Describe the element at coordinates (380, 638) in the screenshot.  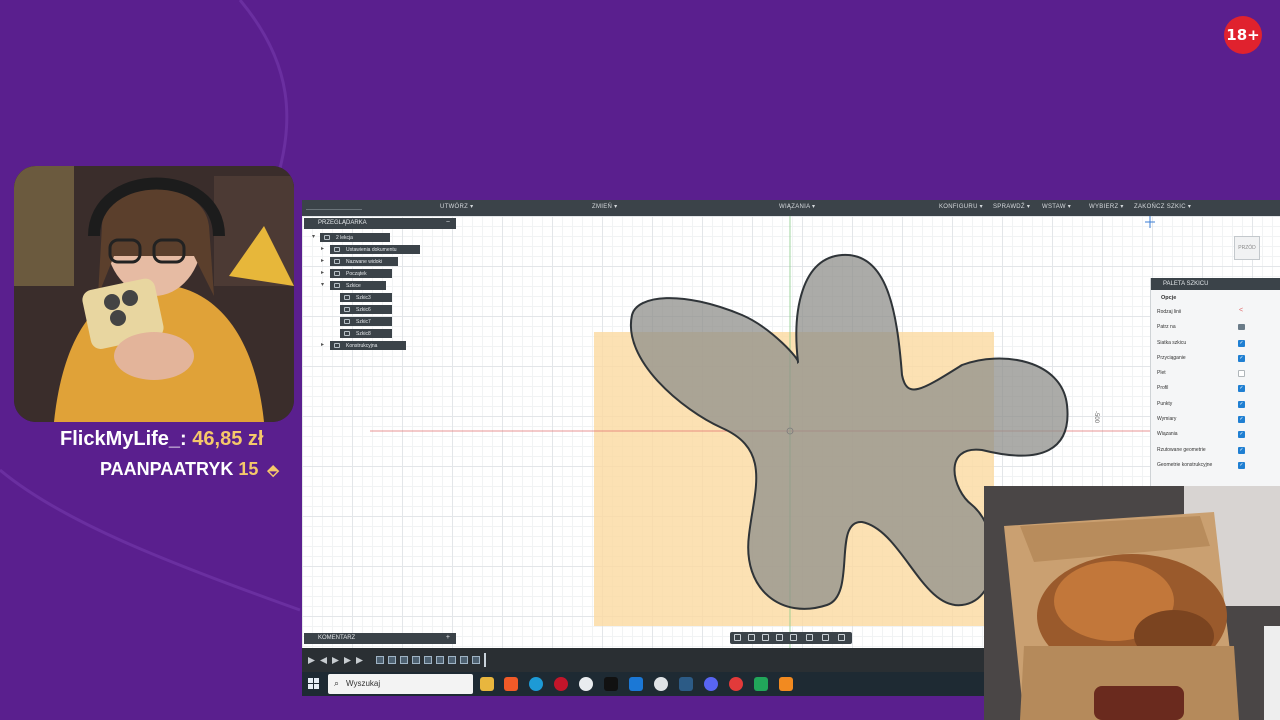
I see `comments-panel: KOMENTARZ +` at that location.